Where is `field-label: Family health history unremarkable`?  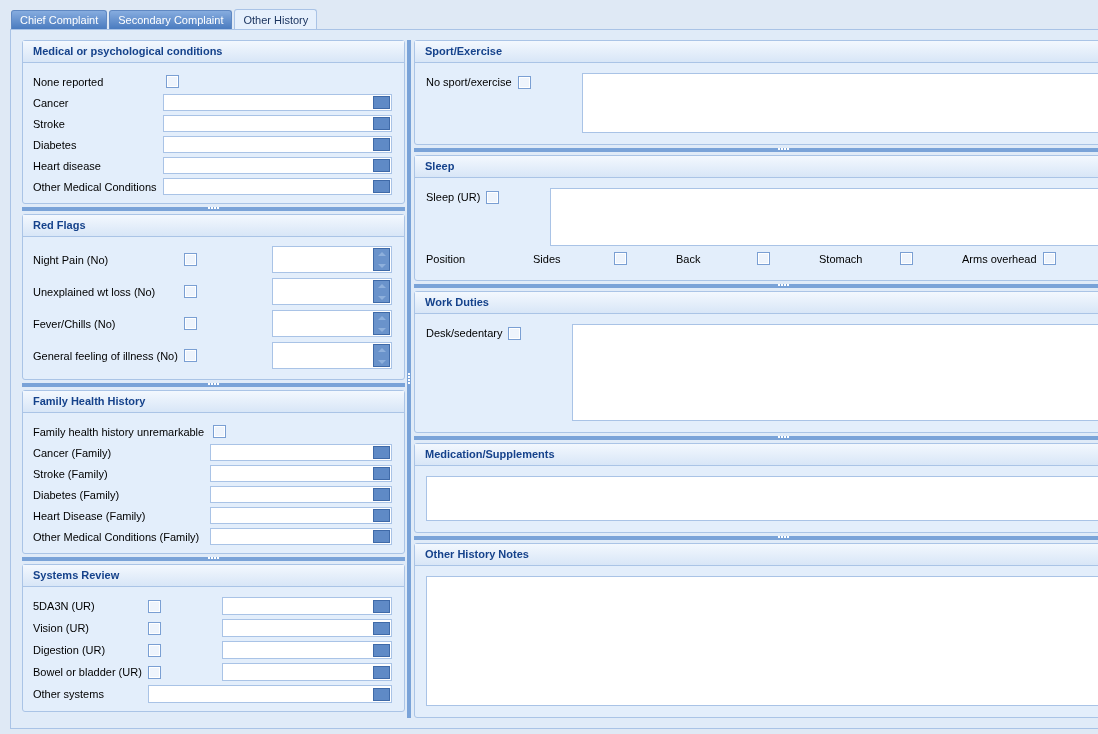 field-label: Family health history unremarkable is located at coordinates (119, 431).